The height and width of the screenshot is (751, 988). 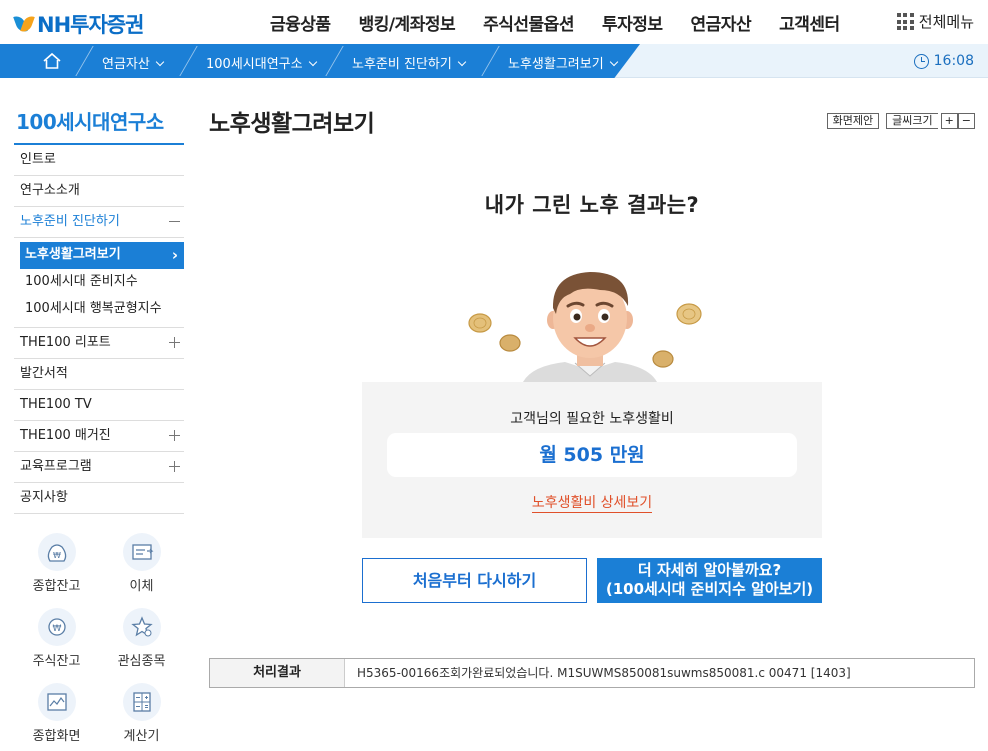 What do you see at coordinates (102, 282) in the screenshot?
I see `sidebar-subitem-readiness-index: 100세시대 준비지수` at bounding box center [102, 282].